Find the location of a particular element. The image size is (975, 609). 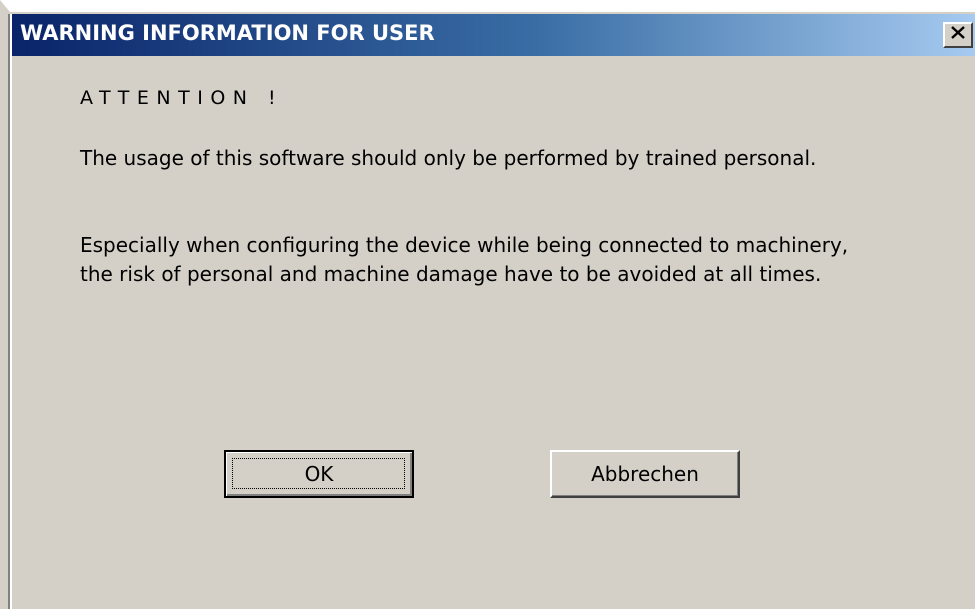

close-button is located at coordinates (958, 35).